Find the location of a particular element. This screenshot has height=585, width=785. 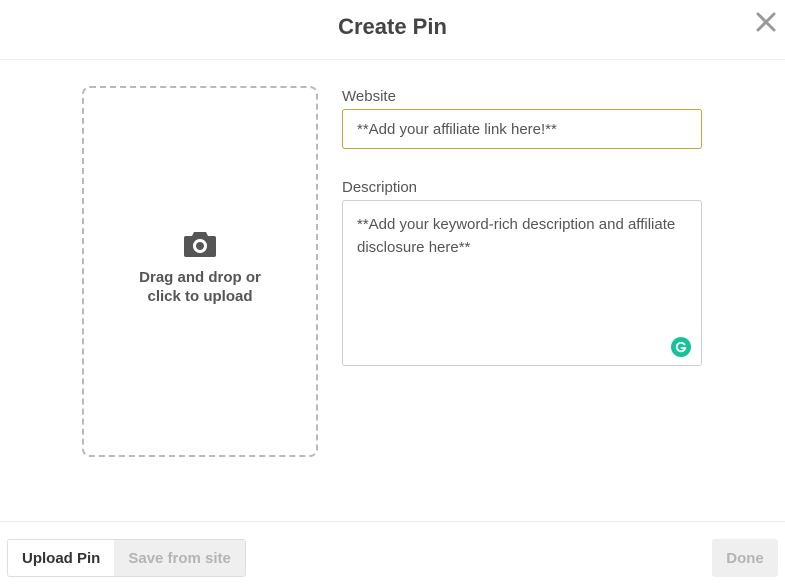

close-icon is located at coordinates (766, 22).